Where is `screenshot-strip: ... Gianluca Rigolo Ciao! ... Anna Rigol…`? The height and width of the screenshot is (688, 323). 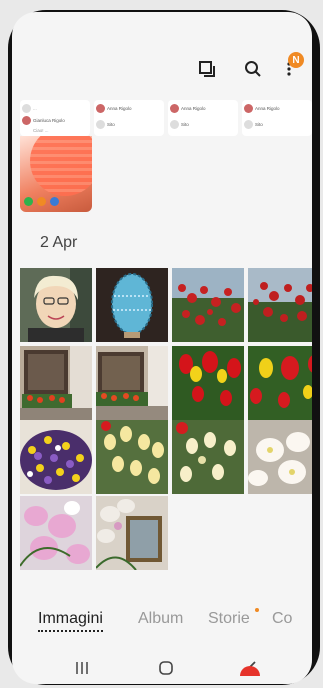
screenshot-strip: ... Gianluca Rigolo Ciao! ... Anna Rigol… is located at coordinates (166, 118).